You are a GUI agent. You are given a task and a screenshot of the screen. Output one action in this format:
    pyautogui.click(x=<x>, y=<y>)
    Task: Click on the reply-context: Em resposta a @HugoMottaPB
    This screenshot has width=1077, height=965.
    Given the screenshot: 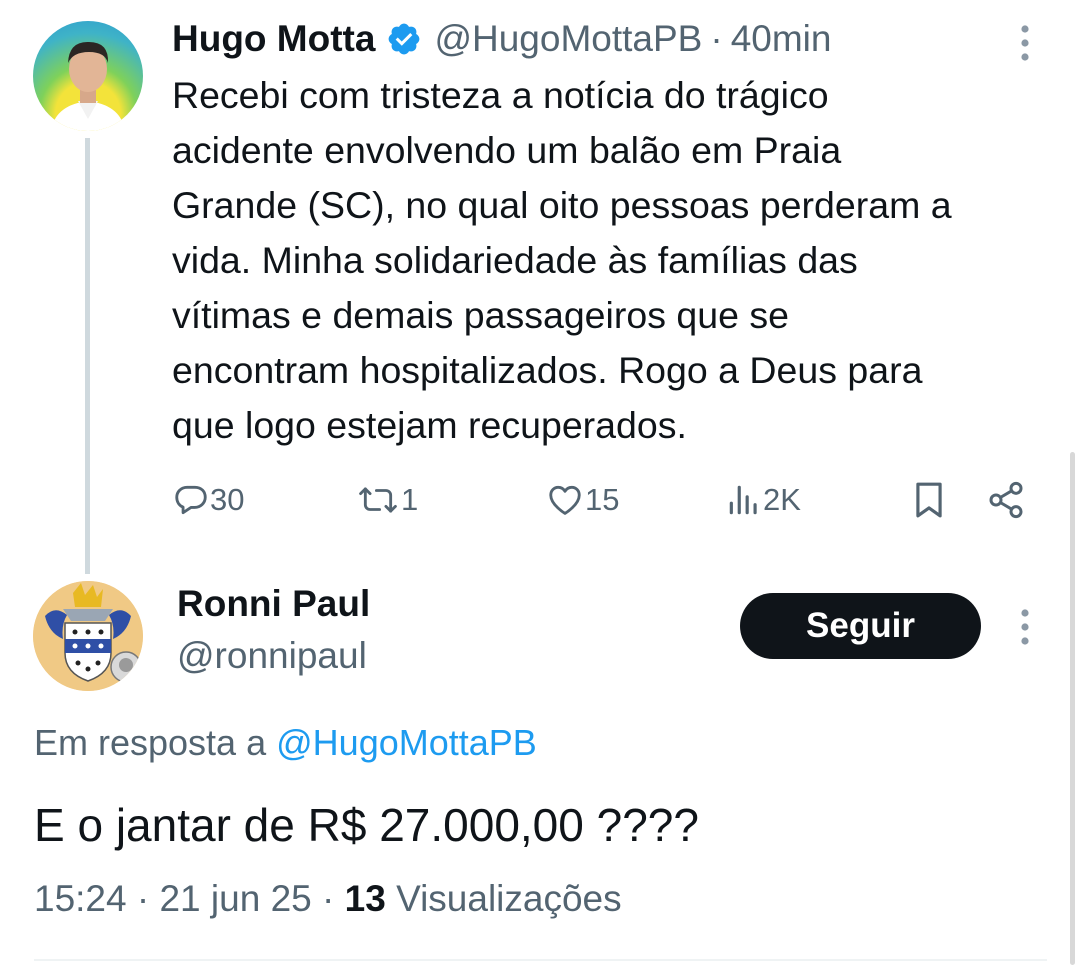 What is the action you would take?
    pyautogui.click(x=285, y=743)
    